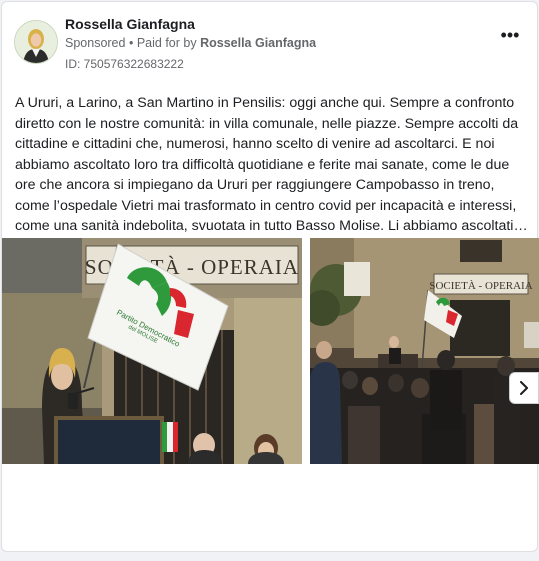 The image size is (539, 561). What do you see at coordinates (36, 42) in the screenshot?
I see `avatar` at bounding box center [36, 42].